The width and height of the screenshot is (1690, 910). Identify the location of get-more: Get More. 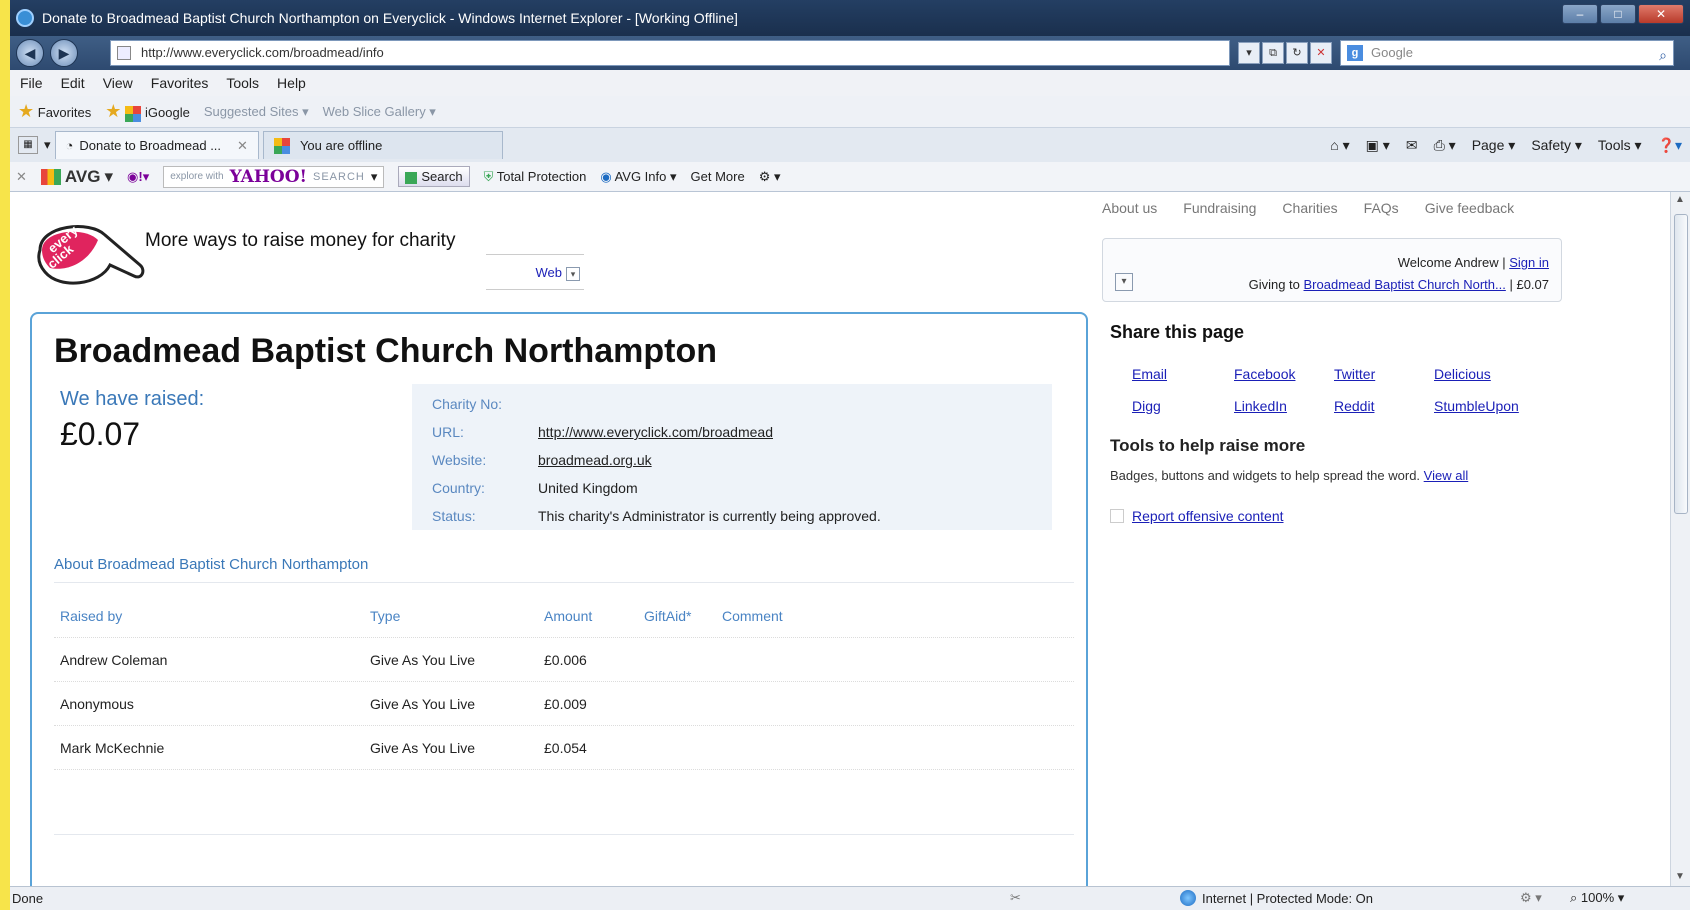
(718, 176).